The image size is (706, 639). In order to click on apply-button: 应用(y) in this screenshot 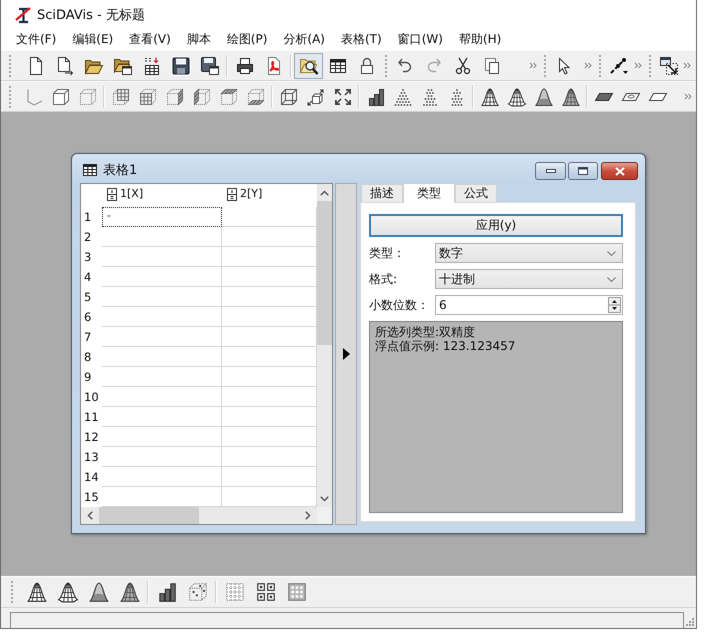, I will do `click(496, 225)`.